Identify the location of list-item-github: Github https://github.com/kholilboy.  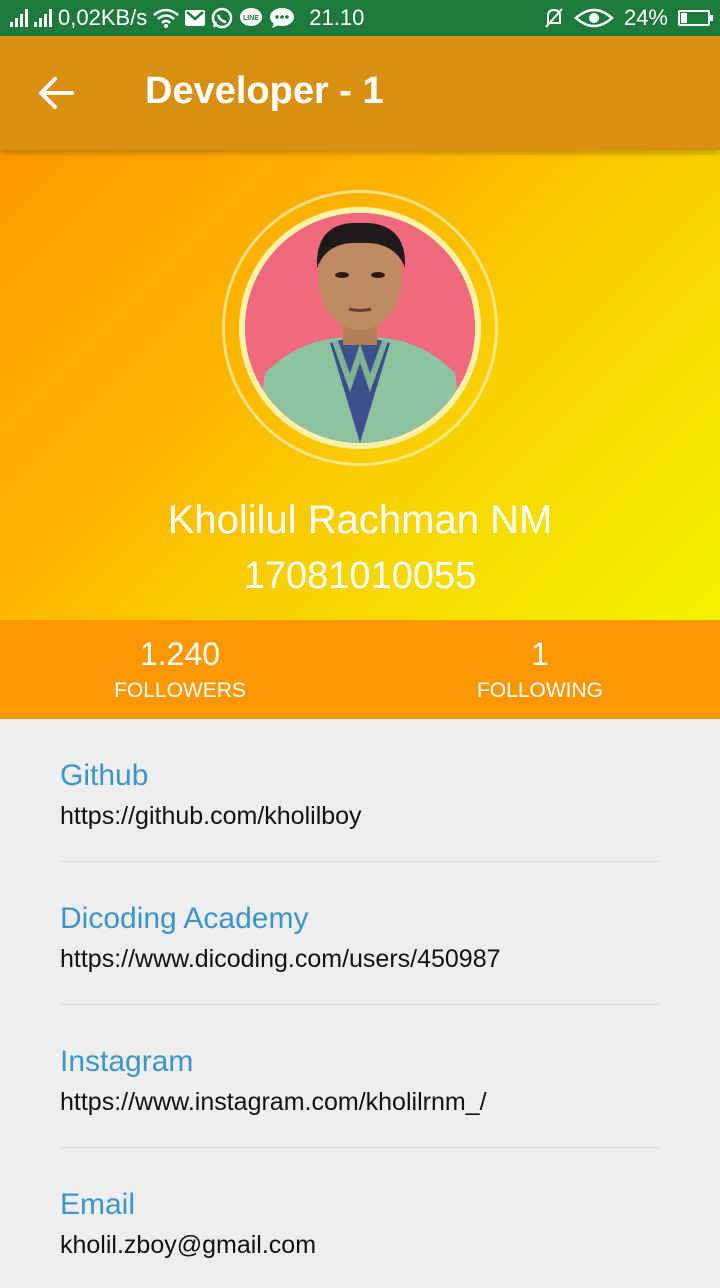
(360, 790).